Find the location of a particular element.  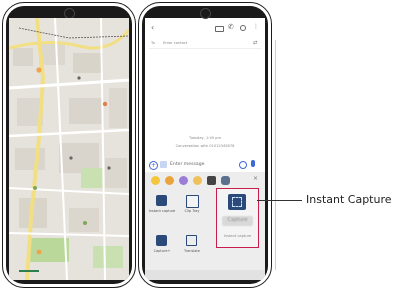

close-icon: × is located at coordinates (255, 178).